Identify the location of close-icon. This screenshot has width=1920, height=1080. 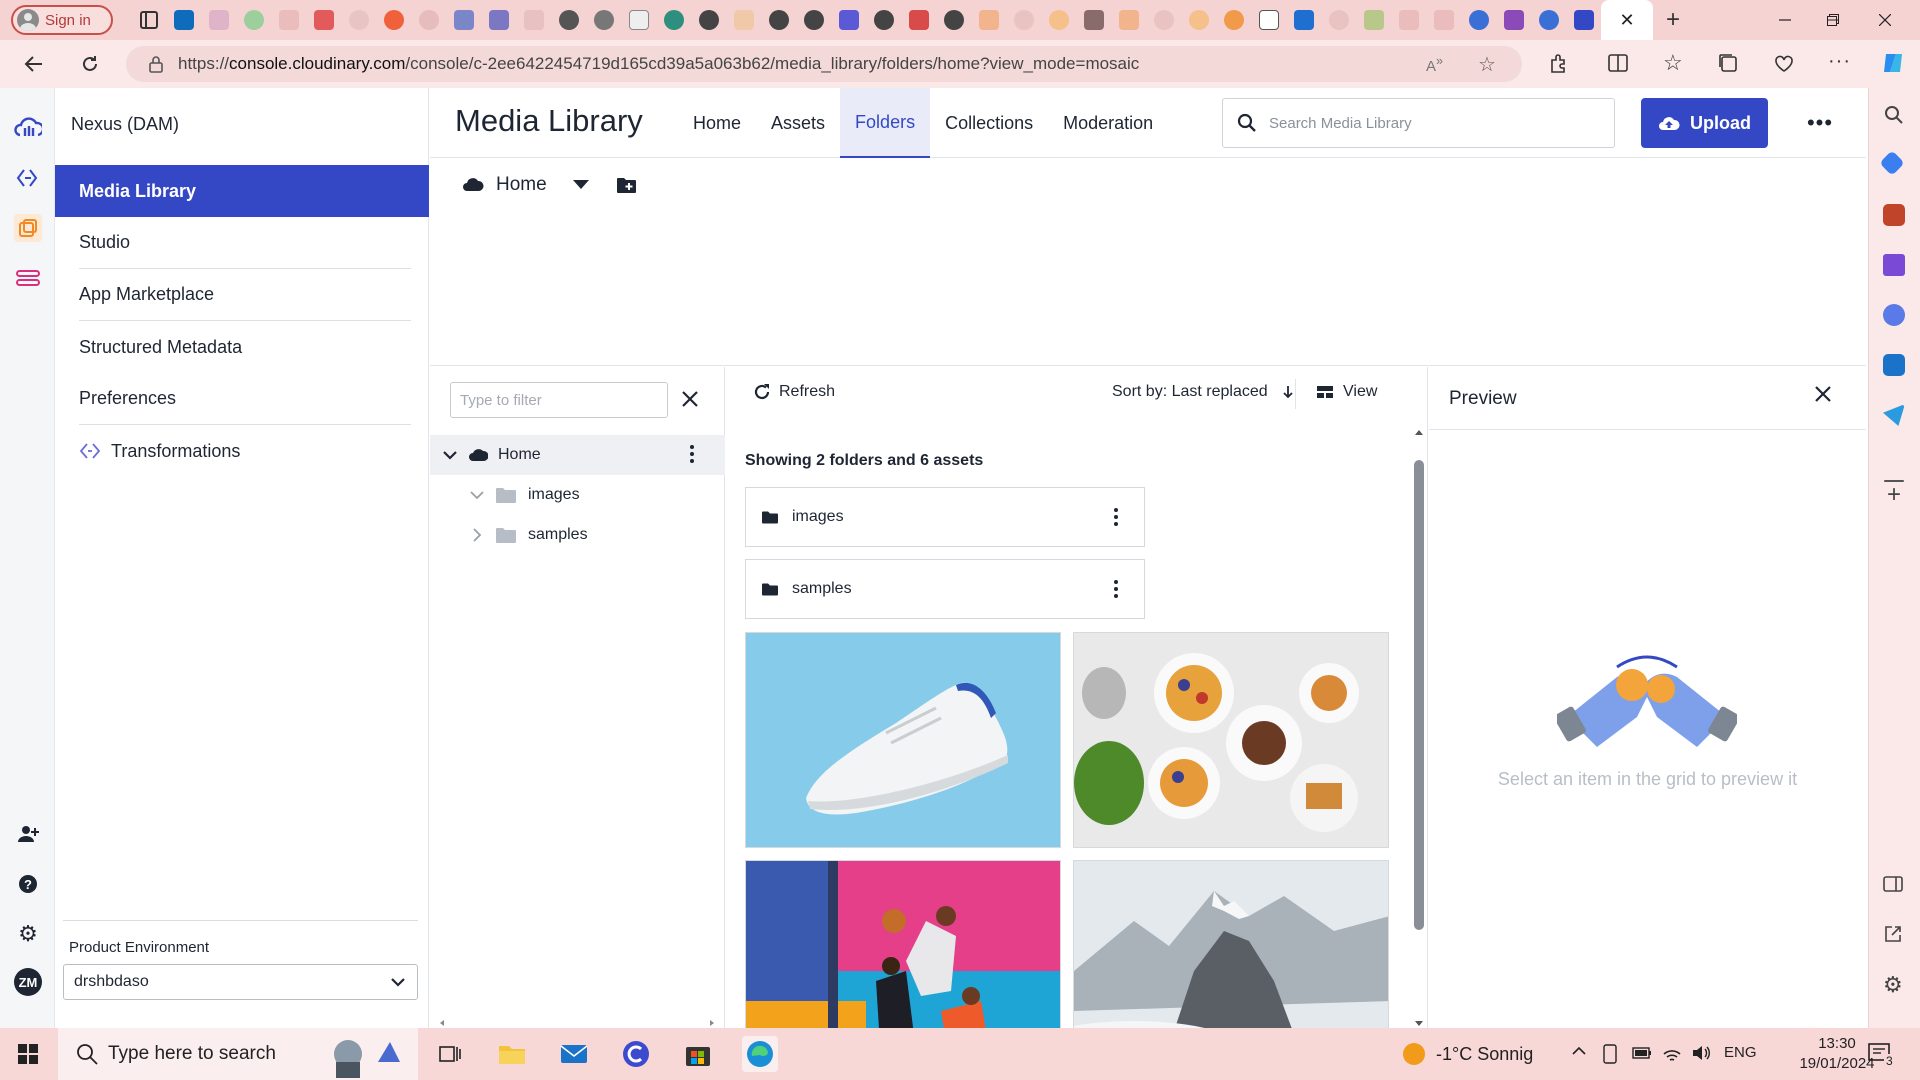
(690, 399).